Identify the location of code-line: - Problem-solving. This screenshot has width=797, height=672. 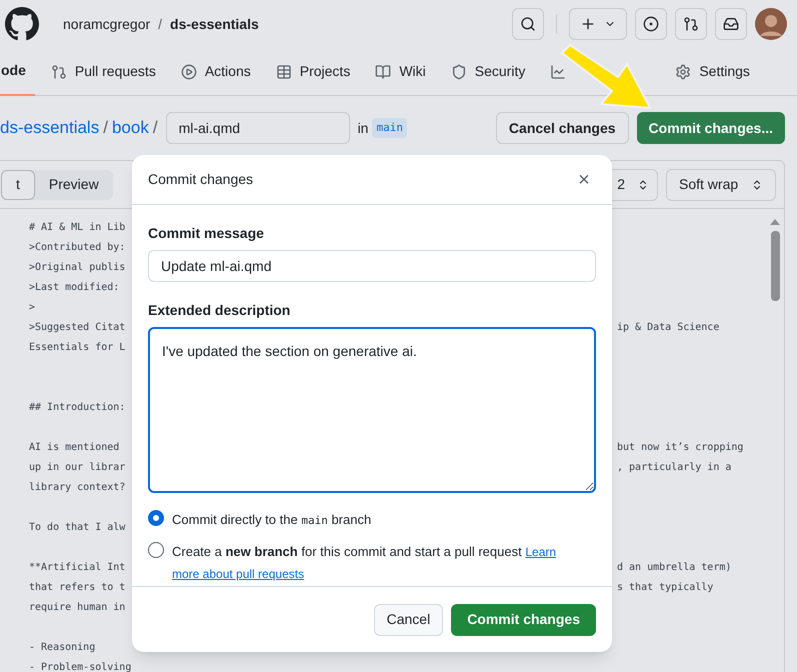
(80, 667).